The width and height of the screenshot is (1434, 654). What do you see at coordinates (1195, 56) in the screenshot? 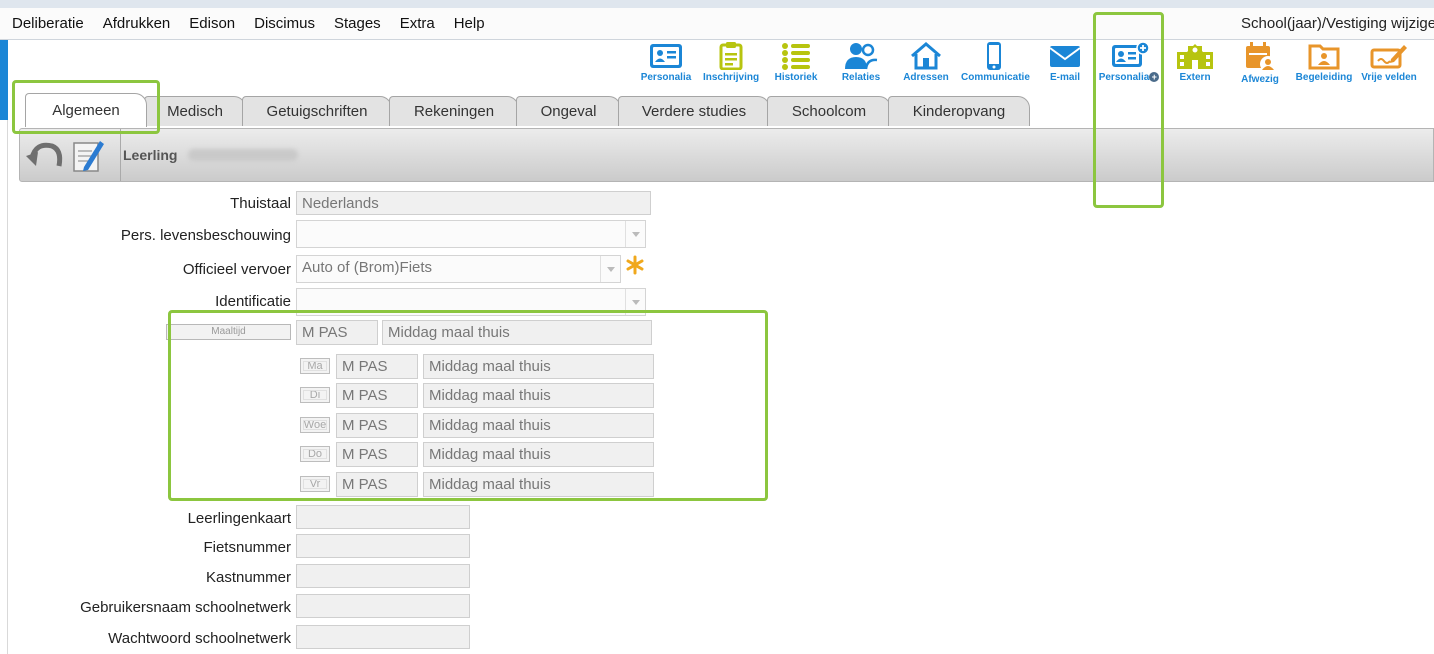
I see `school-building-icon` at bounding box center [1195, 56].